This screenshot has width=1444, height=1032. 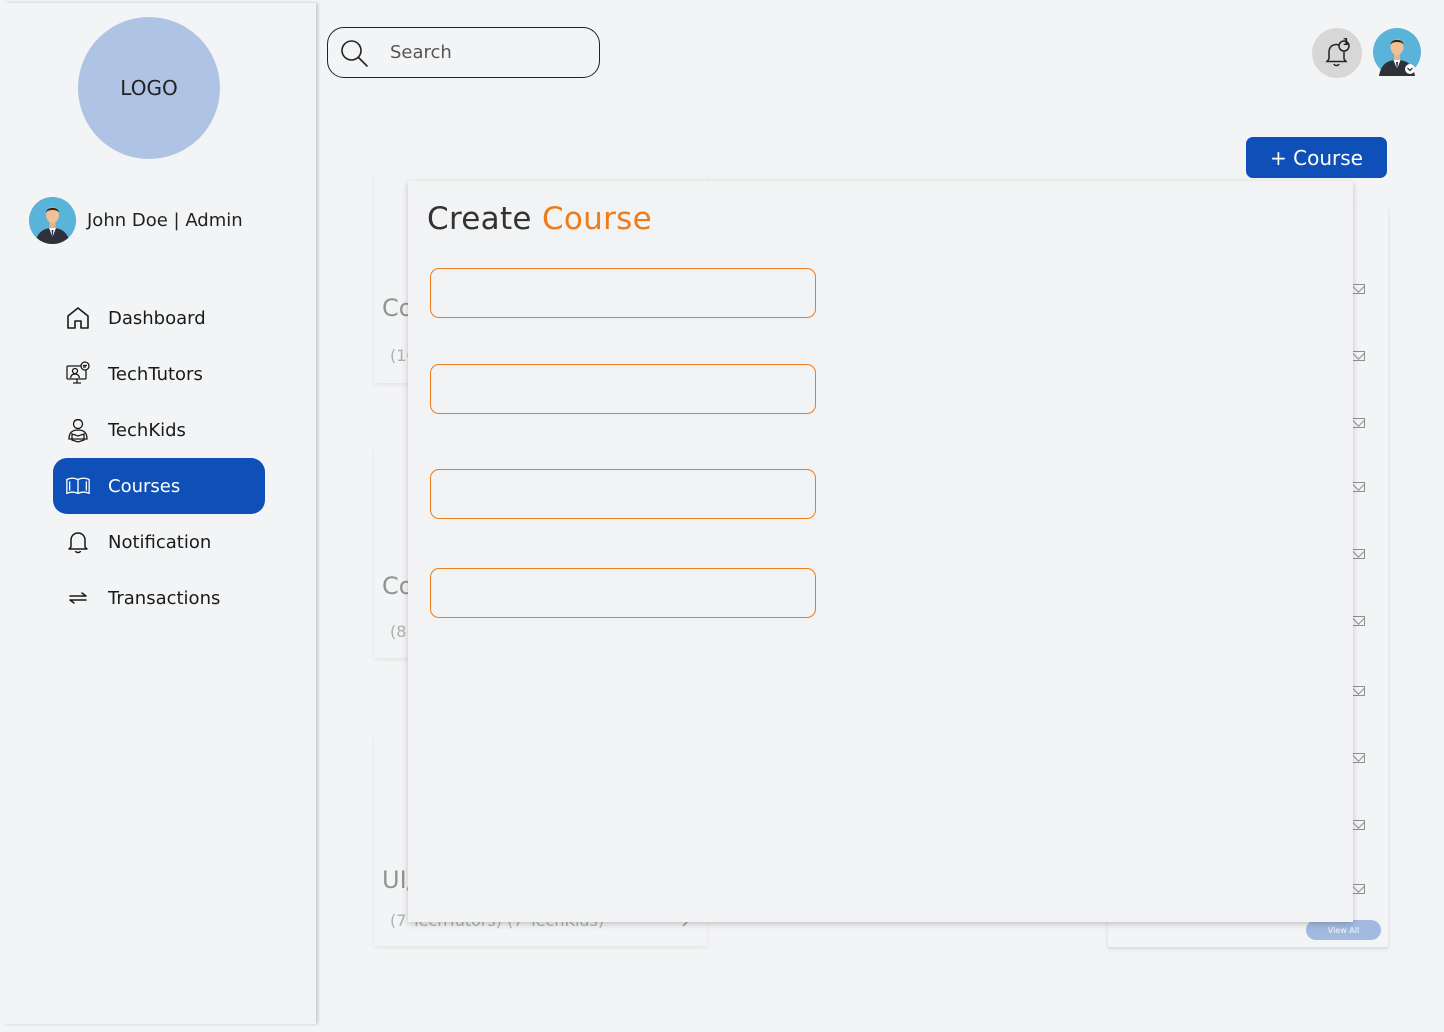 I want to click on sidebar-item-techkids: TechKids, so click(x=159, y=430).